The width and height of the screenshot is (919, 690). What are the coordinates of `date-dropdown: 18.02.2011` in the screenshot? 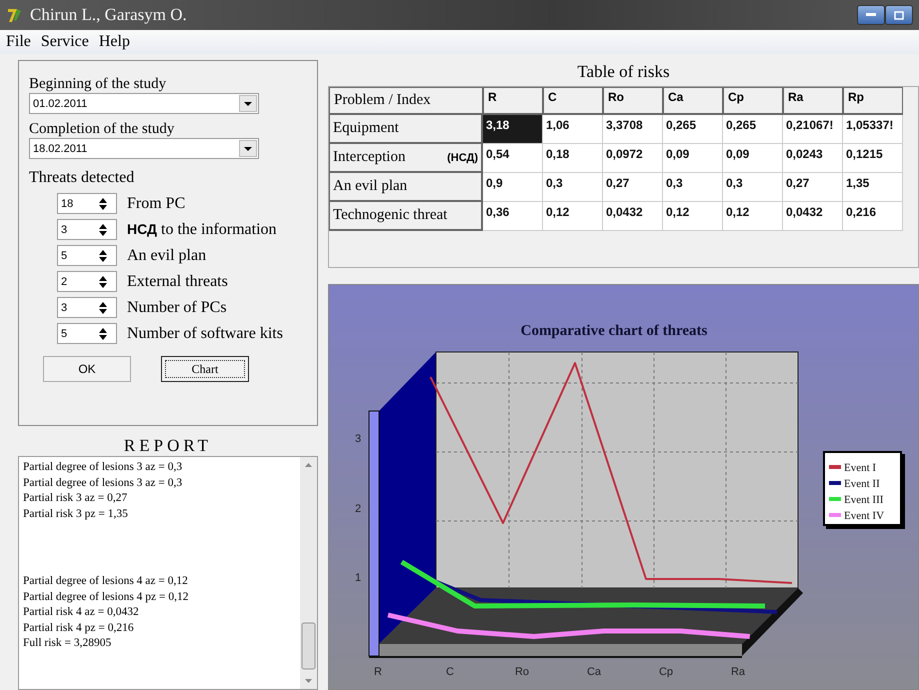 It's located at (144, 148).